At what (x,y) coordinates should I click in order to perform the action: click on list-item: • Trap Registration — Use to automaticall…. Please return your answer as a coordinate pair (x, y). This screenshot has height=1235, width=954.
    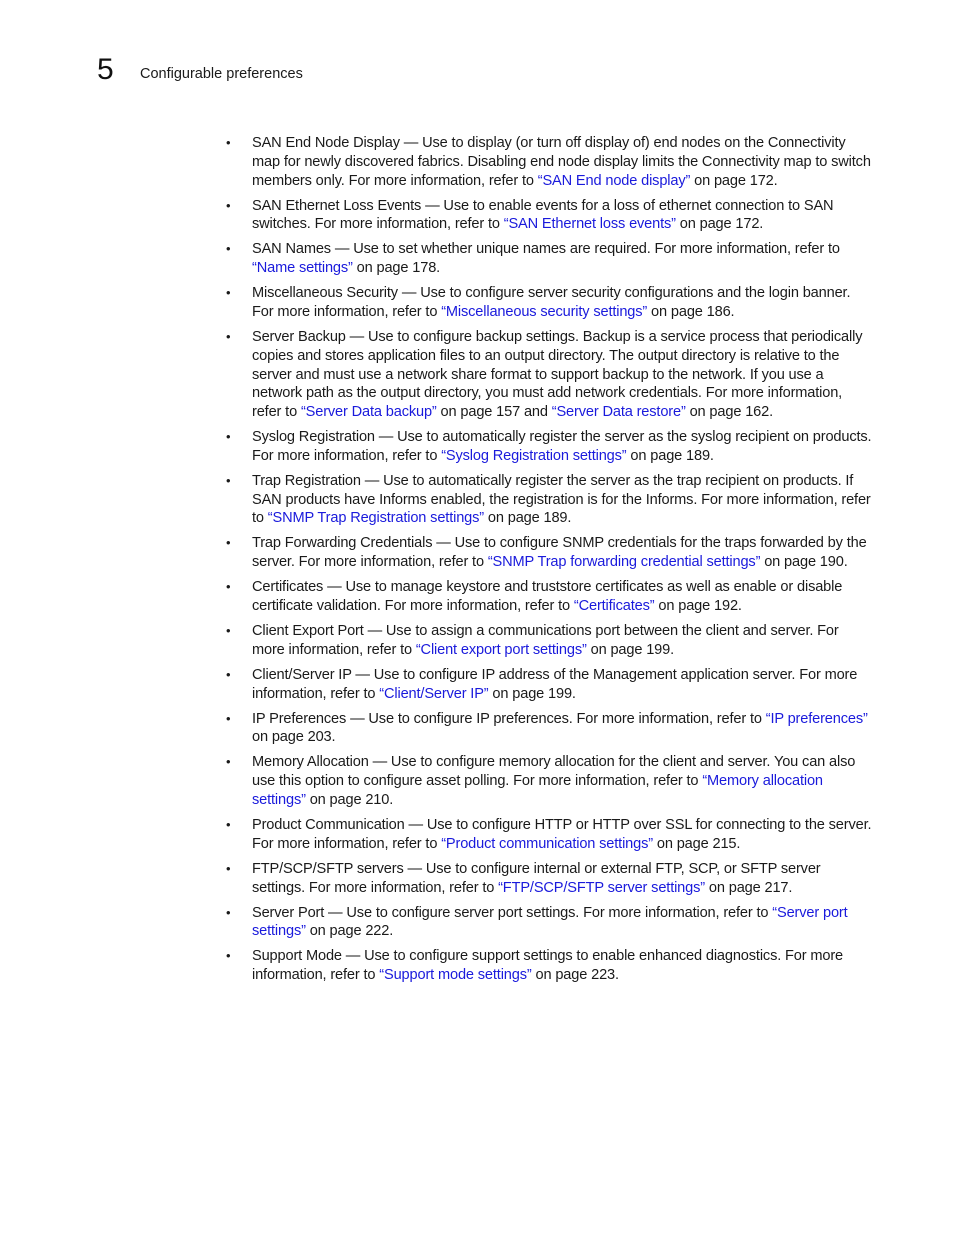
    Looking at the image, I should click on (549, 500).